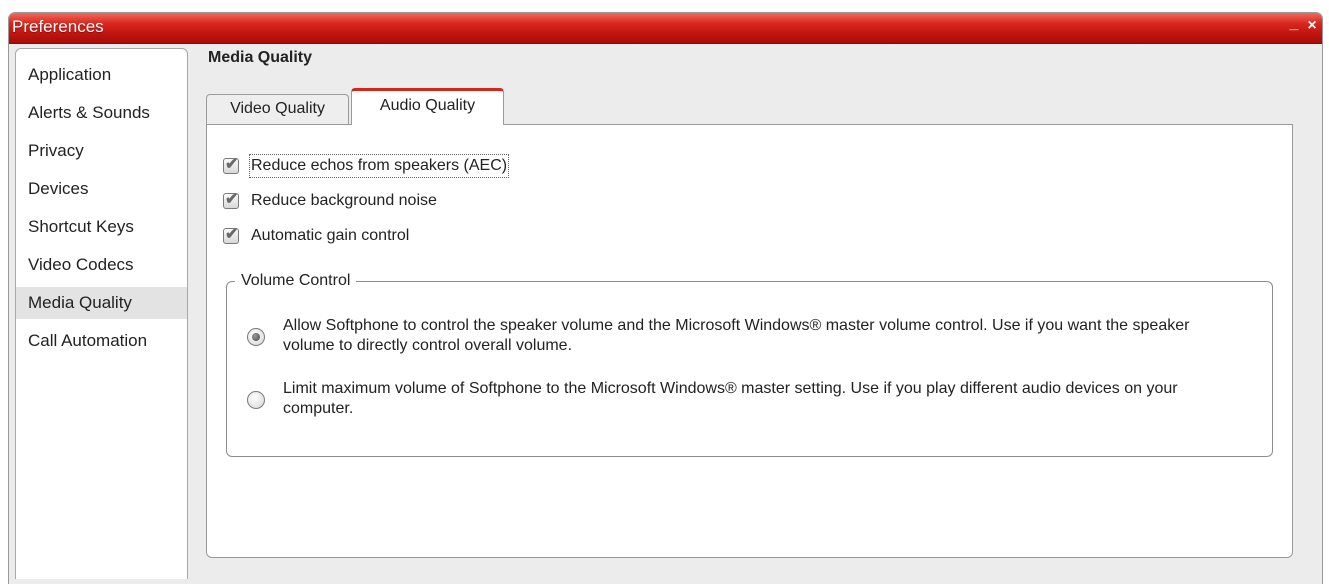 The width and height of the screenshot is (1329, 584). I want to click on aec-label: Reduce echos from speakers (AEC), so click(379, 166).